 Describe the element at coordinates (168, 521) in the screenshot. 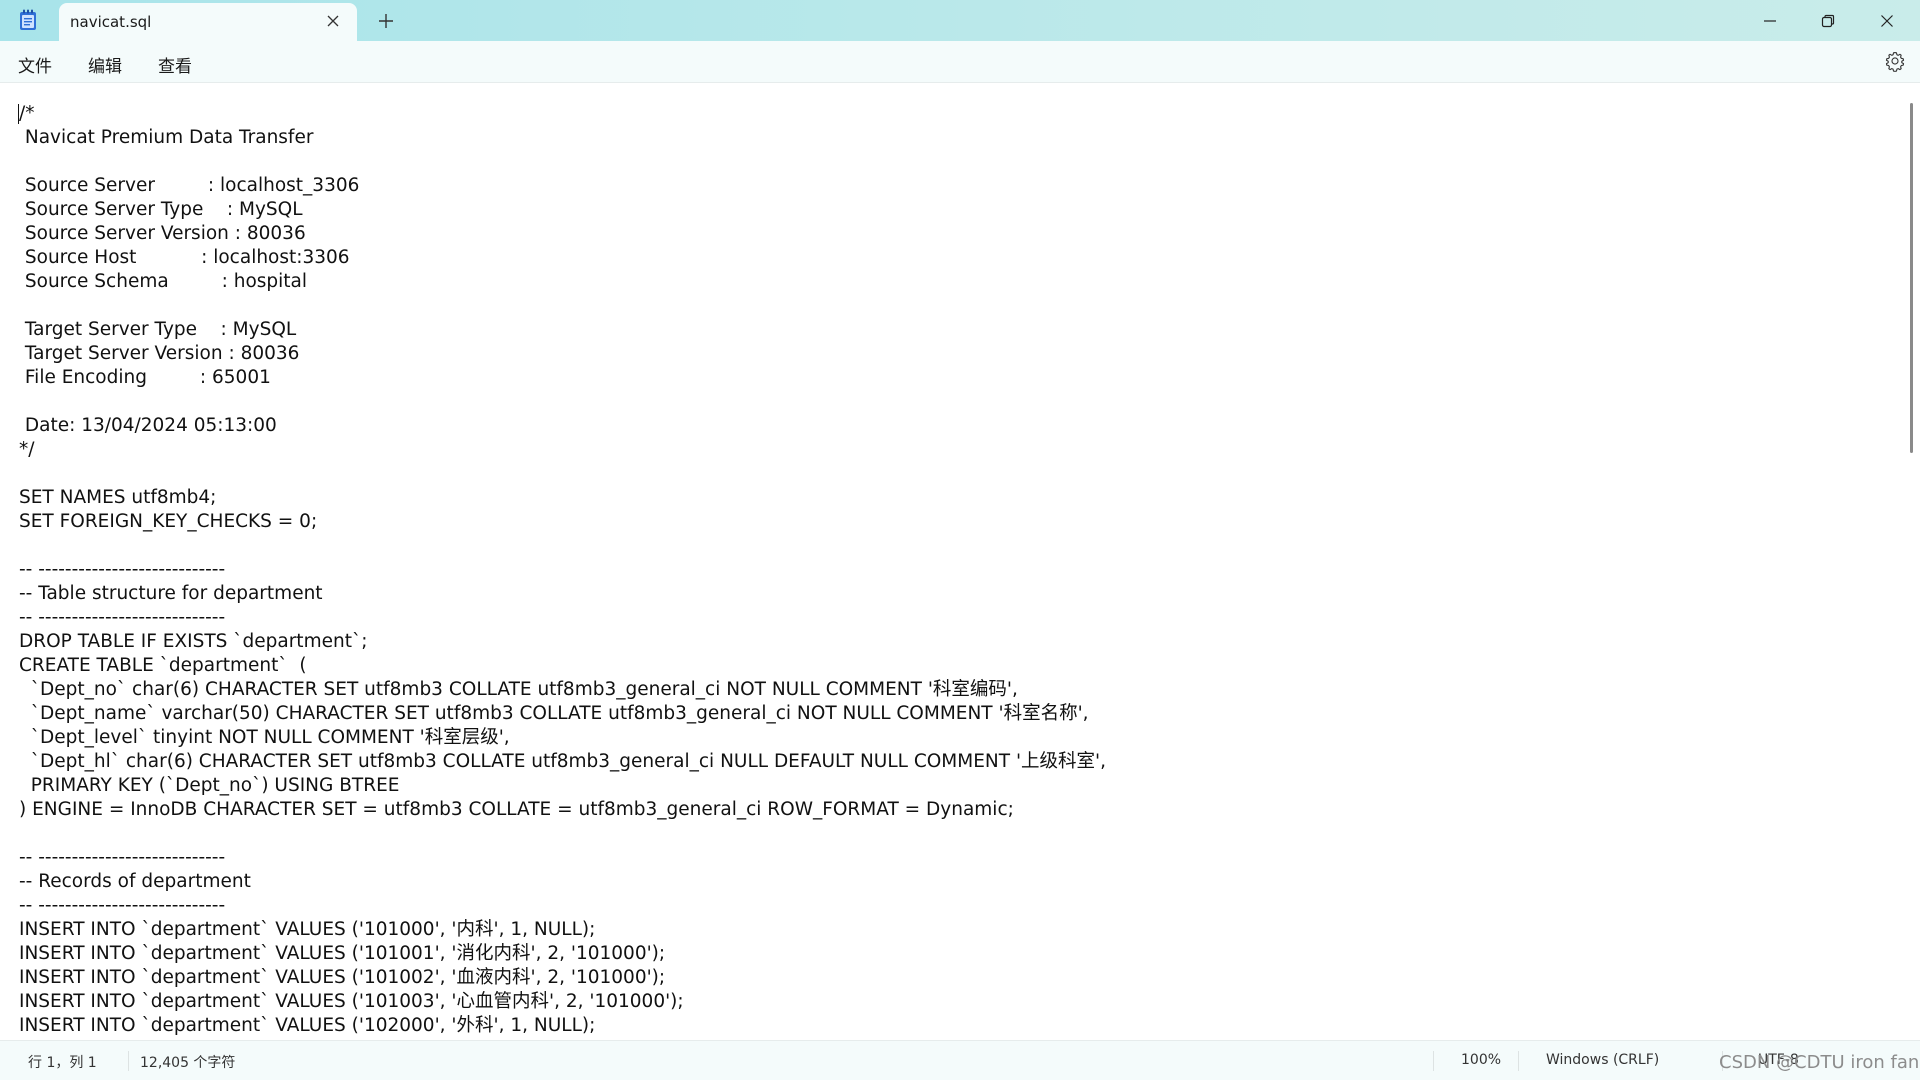

I see `editor-line: SET FOREIGN_KEY_CHECKS = 0;` at that location.